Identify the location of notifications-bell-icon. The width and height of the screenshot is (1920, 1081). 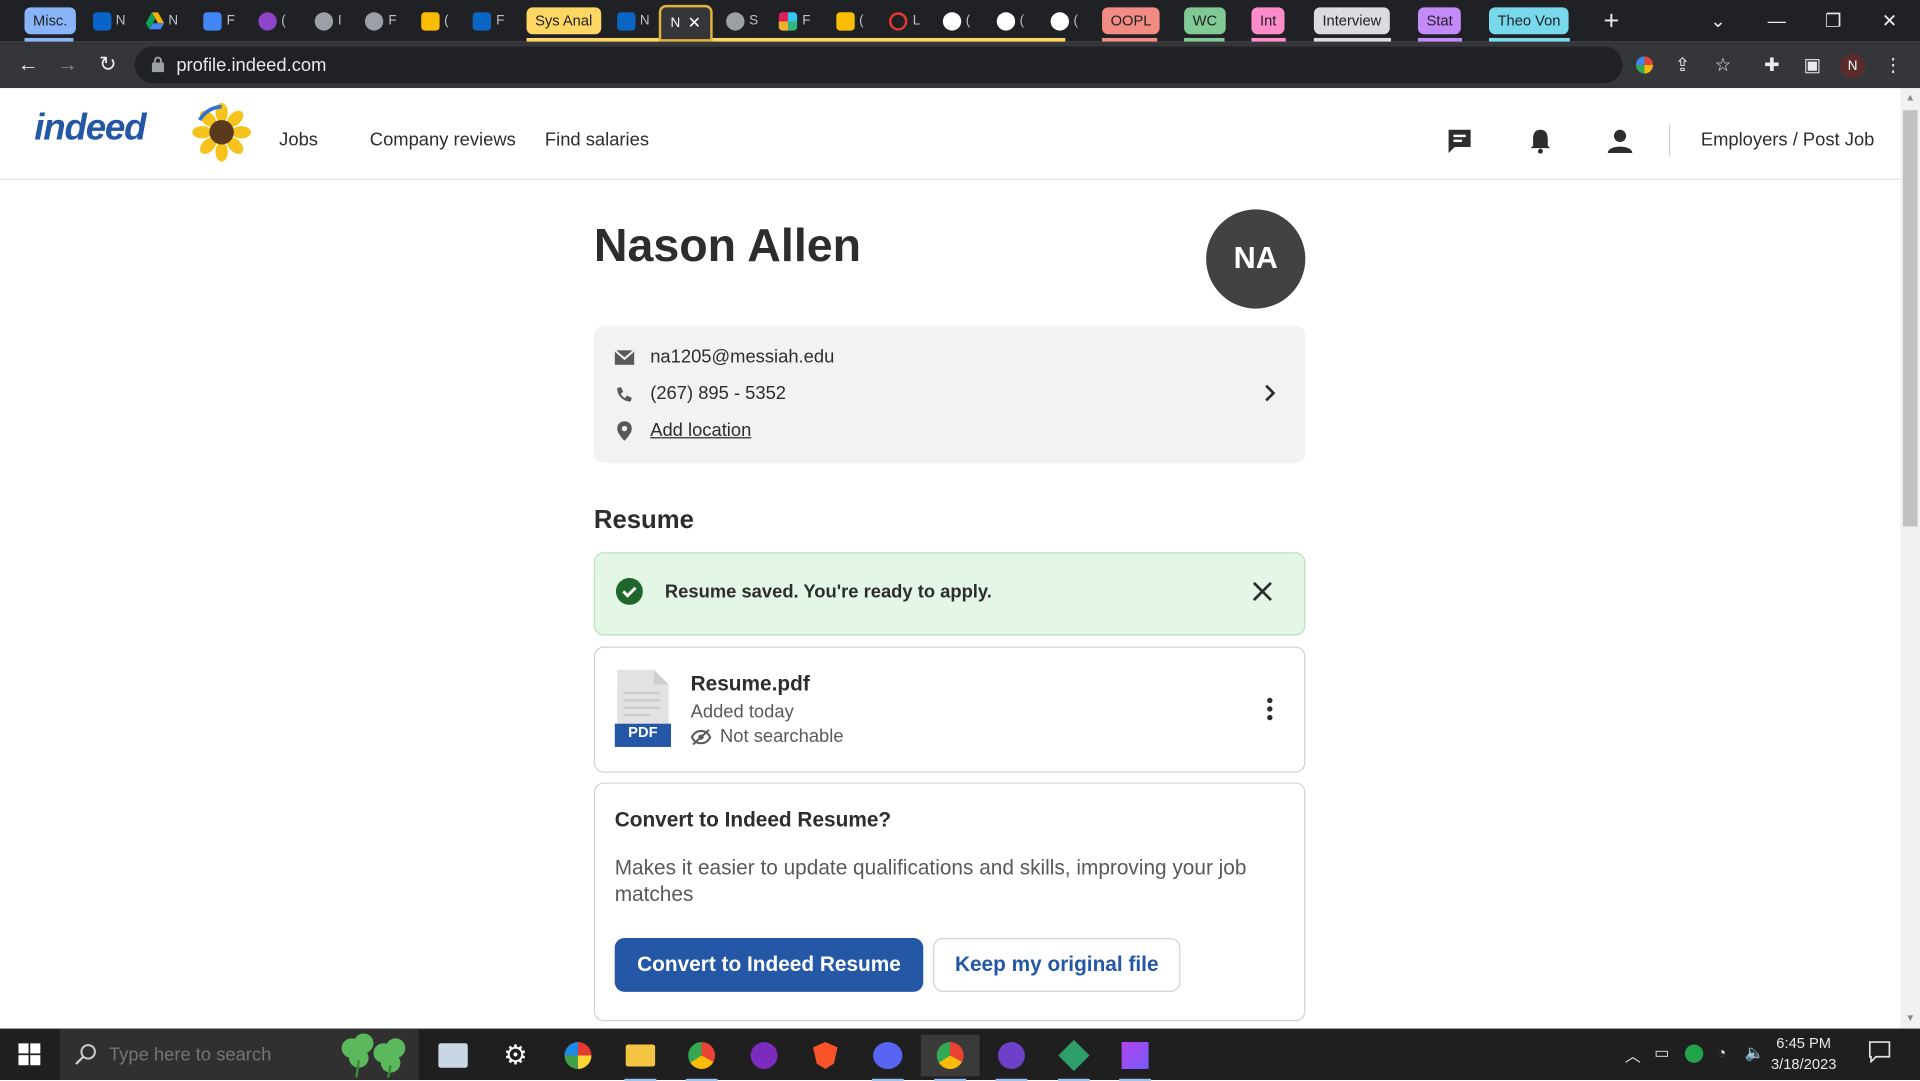
(1540, 140).